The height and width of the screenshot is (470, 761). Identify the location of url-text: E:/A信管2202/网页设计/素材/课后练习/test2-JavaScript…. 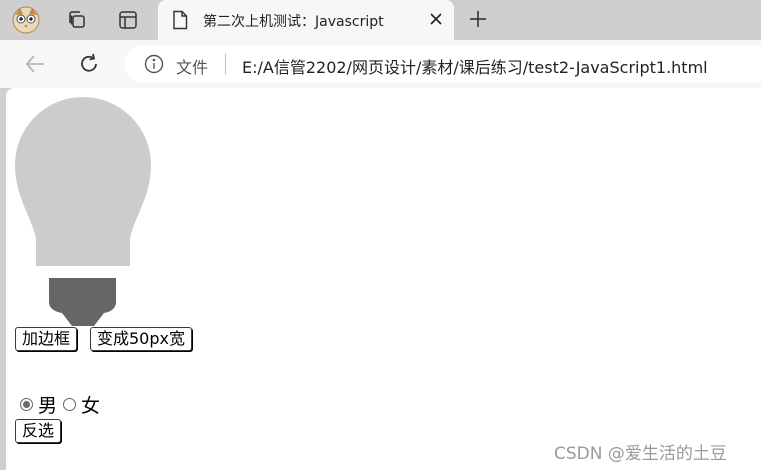
(475, 66).